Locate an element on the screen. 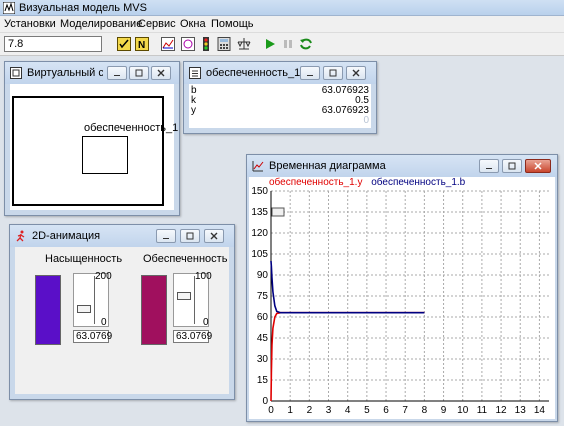 The image size is (564, 426). stand-frame: обеспеченность_1 is located at coordinates (95, 151).